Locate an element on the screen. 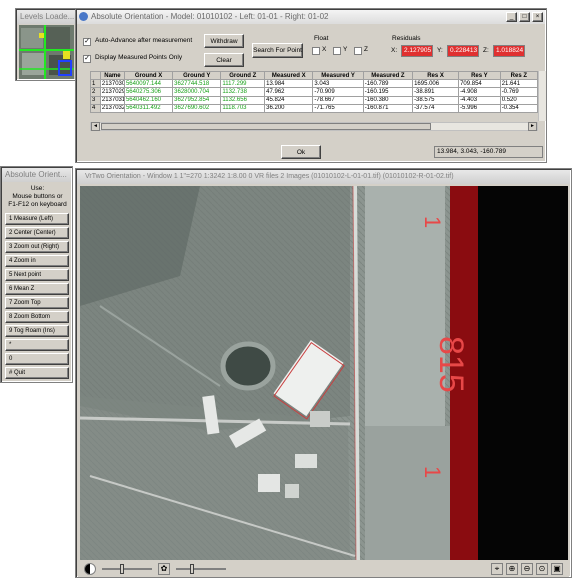  table-cell: -37.574 is located at coordinates (436, 108).